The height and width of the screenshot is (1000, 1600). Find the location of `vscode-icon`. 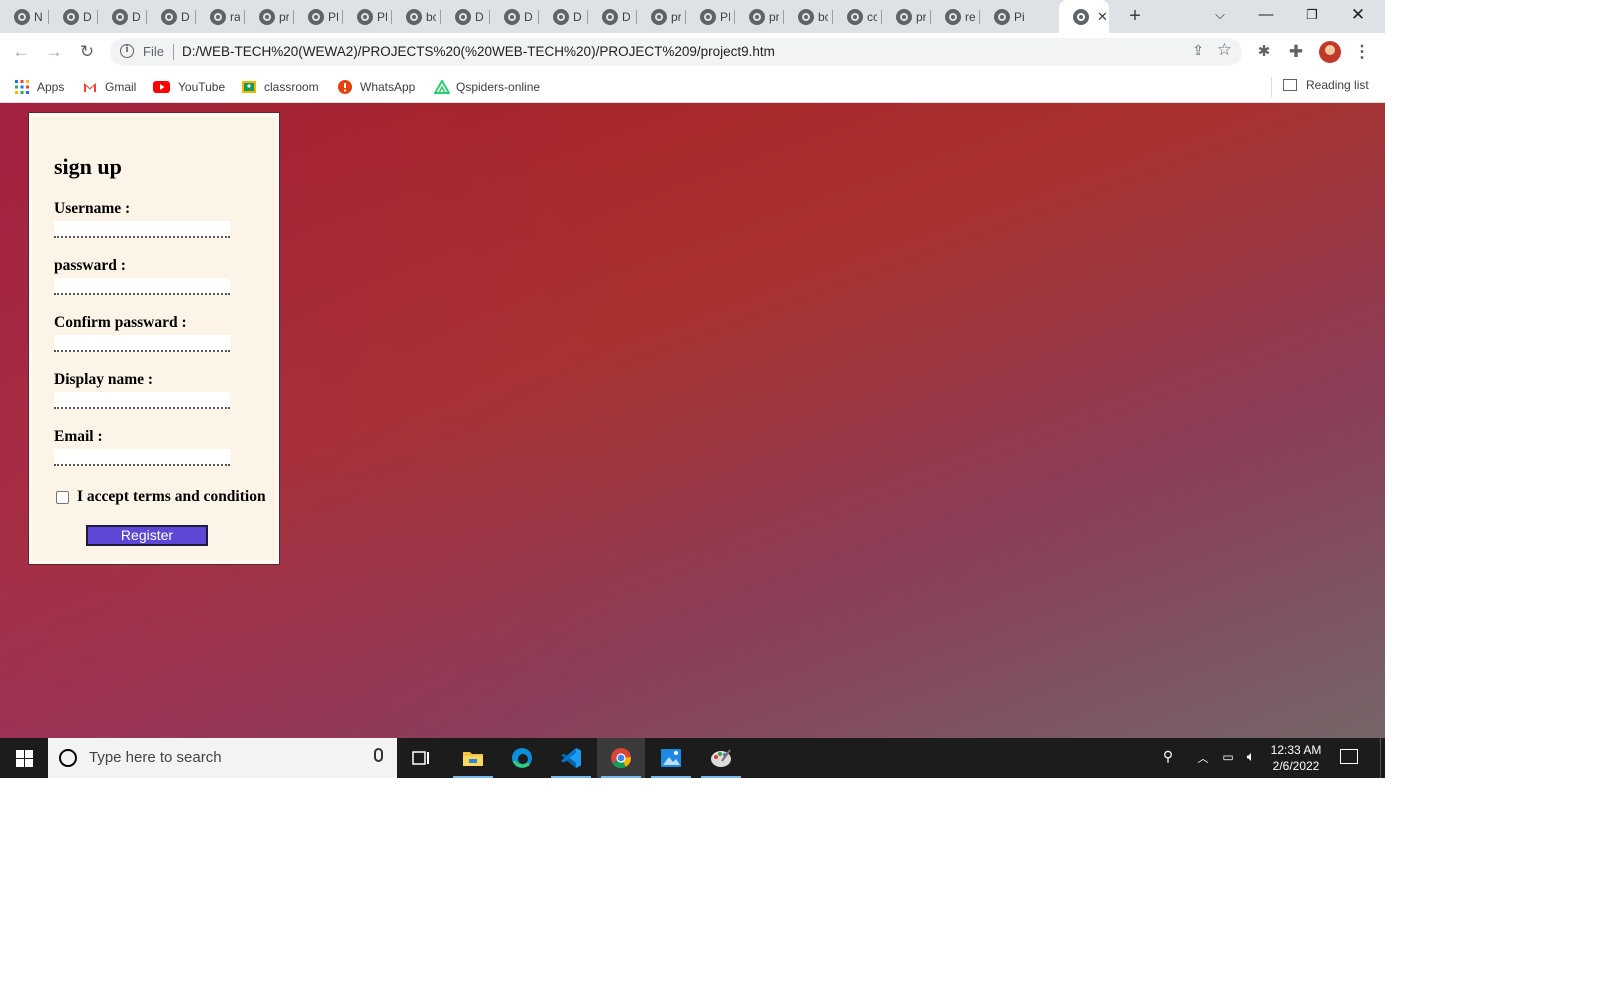

vscode-icon is located at coordinates (571, 758).